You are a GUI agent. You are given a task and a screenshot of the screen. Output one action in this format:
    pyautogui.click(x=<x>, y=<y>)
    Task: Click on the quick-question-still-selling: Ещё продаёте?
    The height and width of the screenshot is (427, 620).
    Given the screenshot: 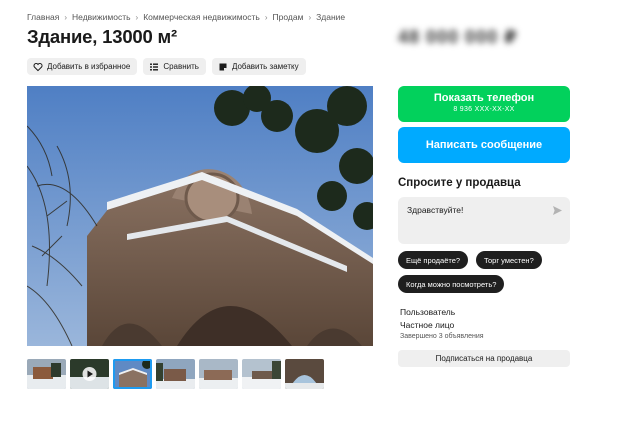 What is the action you would take?
    pyautogui.click(x=433, y=260)
    